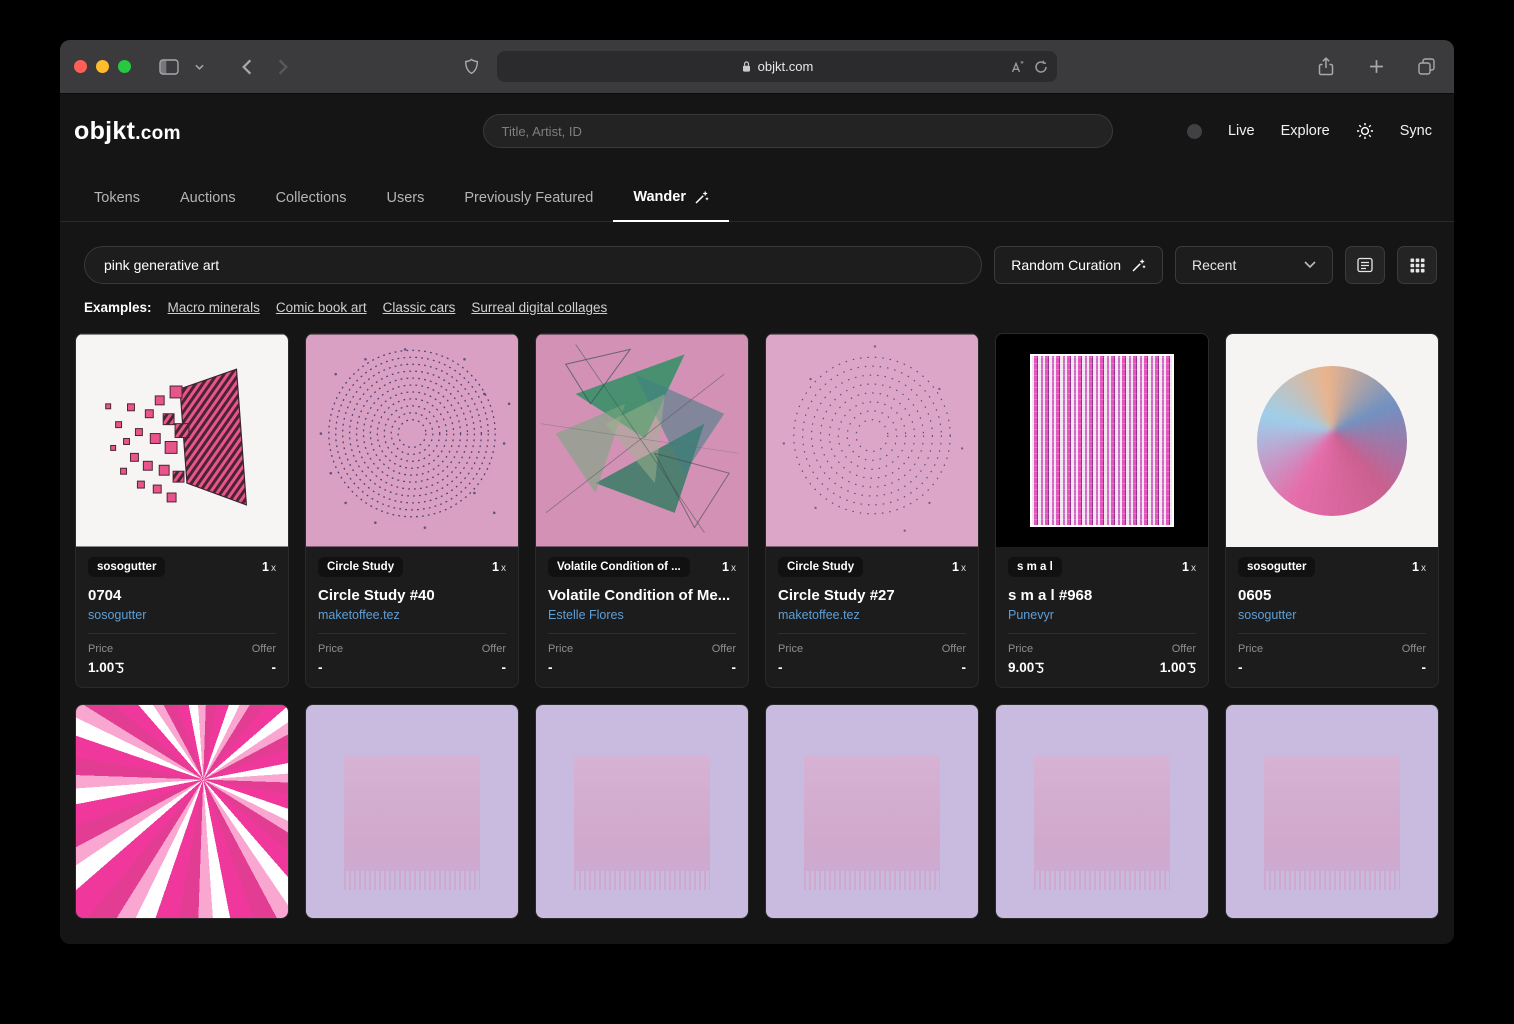 The image size is (1514, 1024). Describe the element at coordinates (1254, 265) in the screenshot. I see `sort-select: Recent` at that location.